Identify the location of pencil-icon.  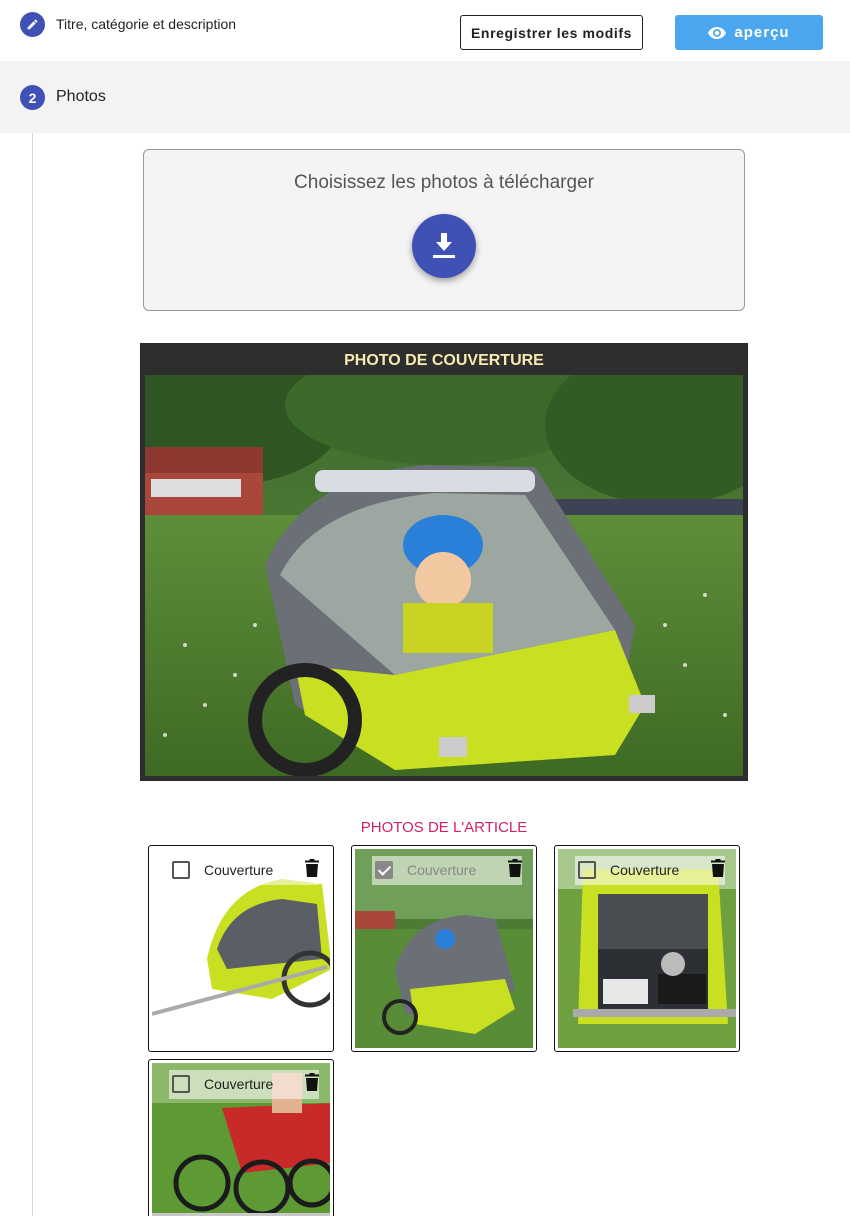
(32, 24).